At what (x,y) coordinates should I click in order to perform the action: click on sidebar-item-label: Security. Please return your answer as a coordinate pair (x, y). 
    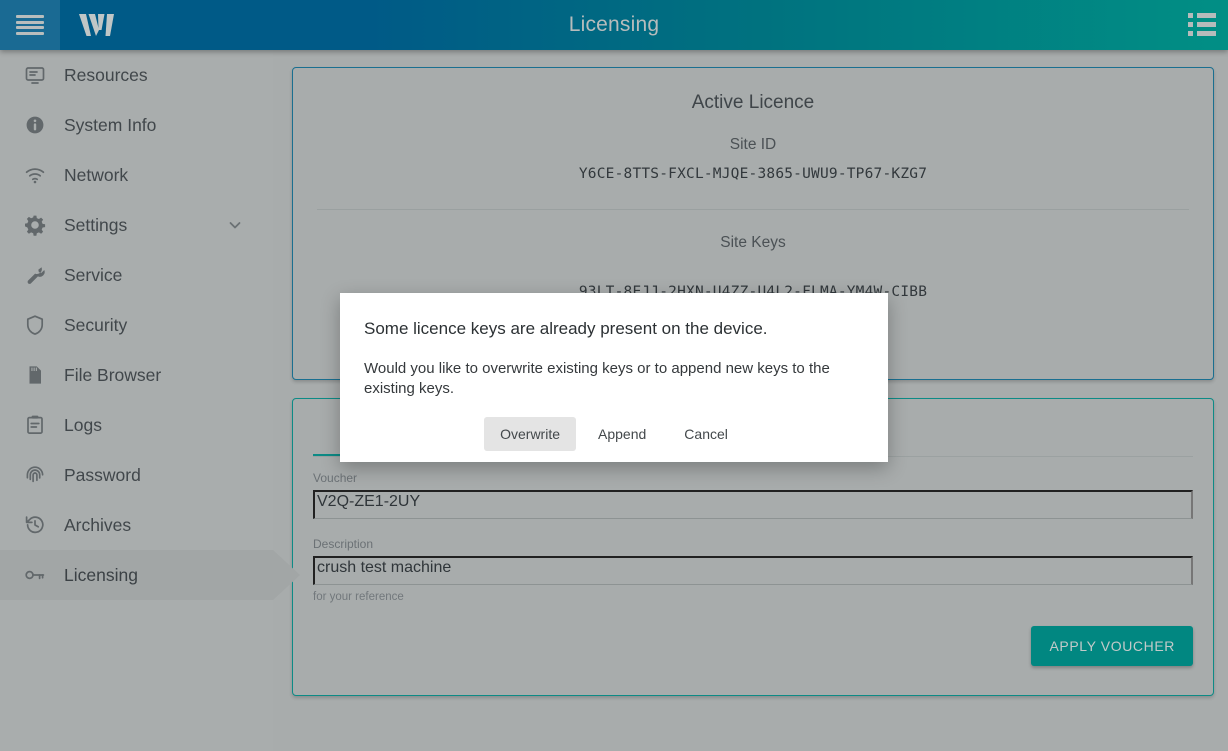
    Looking at the image, I should click on (96, 324).